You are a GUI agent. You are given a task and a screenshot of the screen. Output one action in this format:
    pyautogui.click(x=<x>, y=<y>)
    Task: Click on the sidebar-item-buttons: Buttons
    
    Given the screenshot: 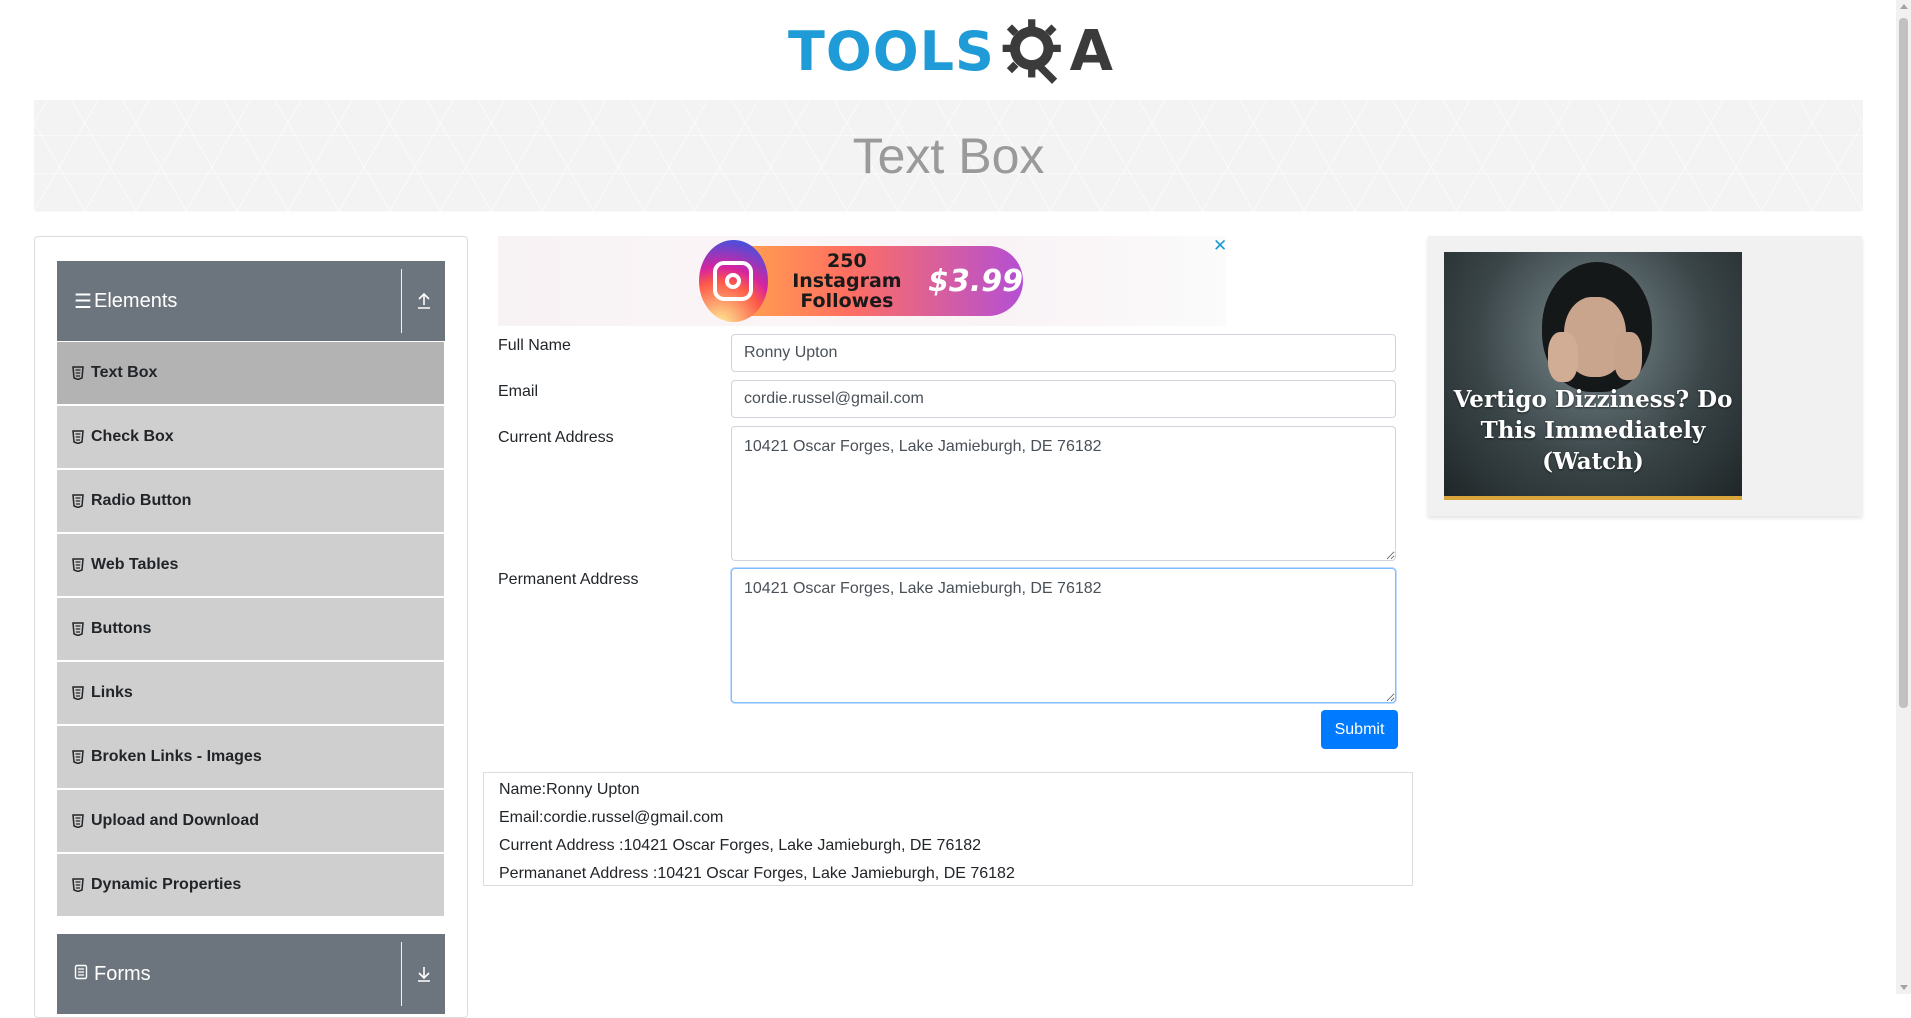 What is the action you would take?
    pyautogui.click(x=250, y=629)
    